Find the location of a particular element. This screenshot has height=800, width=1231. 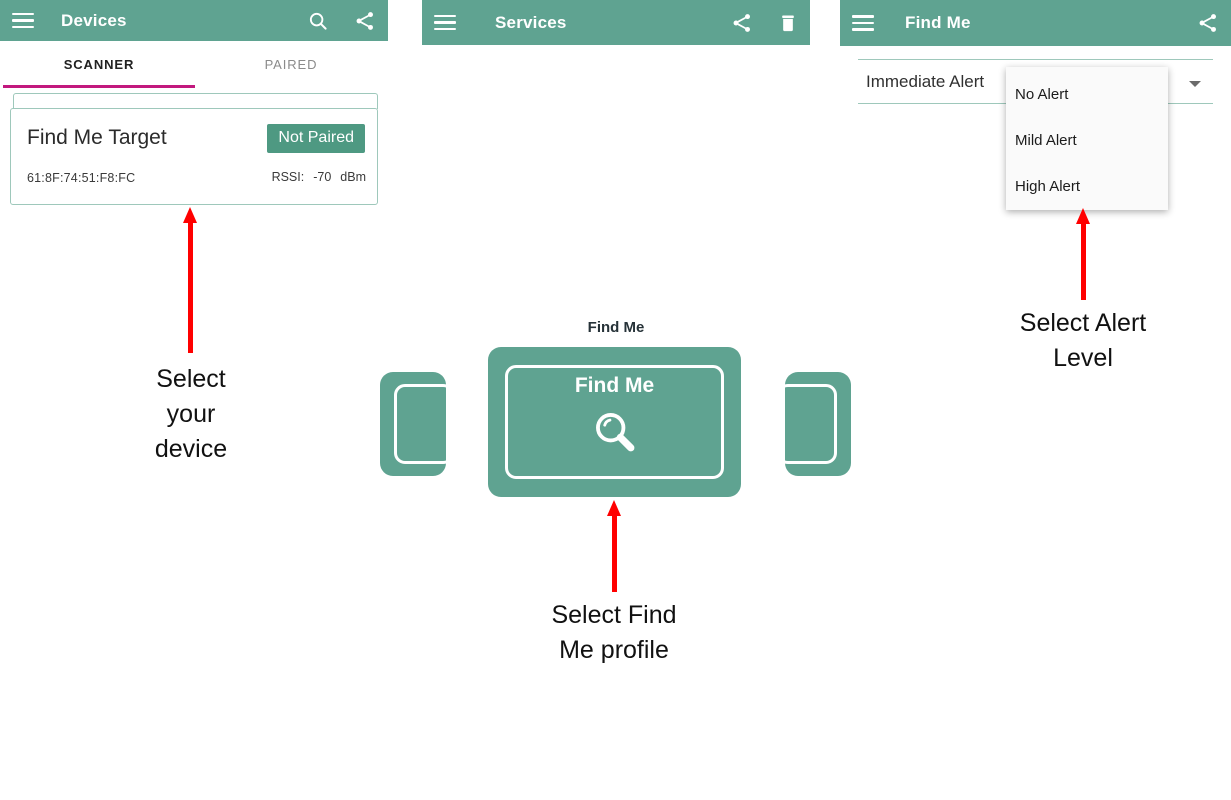

dropdown-item-mild-alert: Mild Alert is located at coordinates (1046, 140).